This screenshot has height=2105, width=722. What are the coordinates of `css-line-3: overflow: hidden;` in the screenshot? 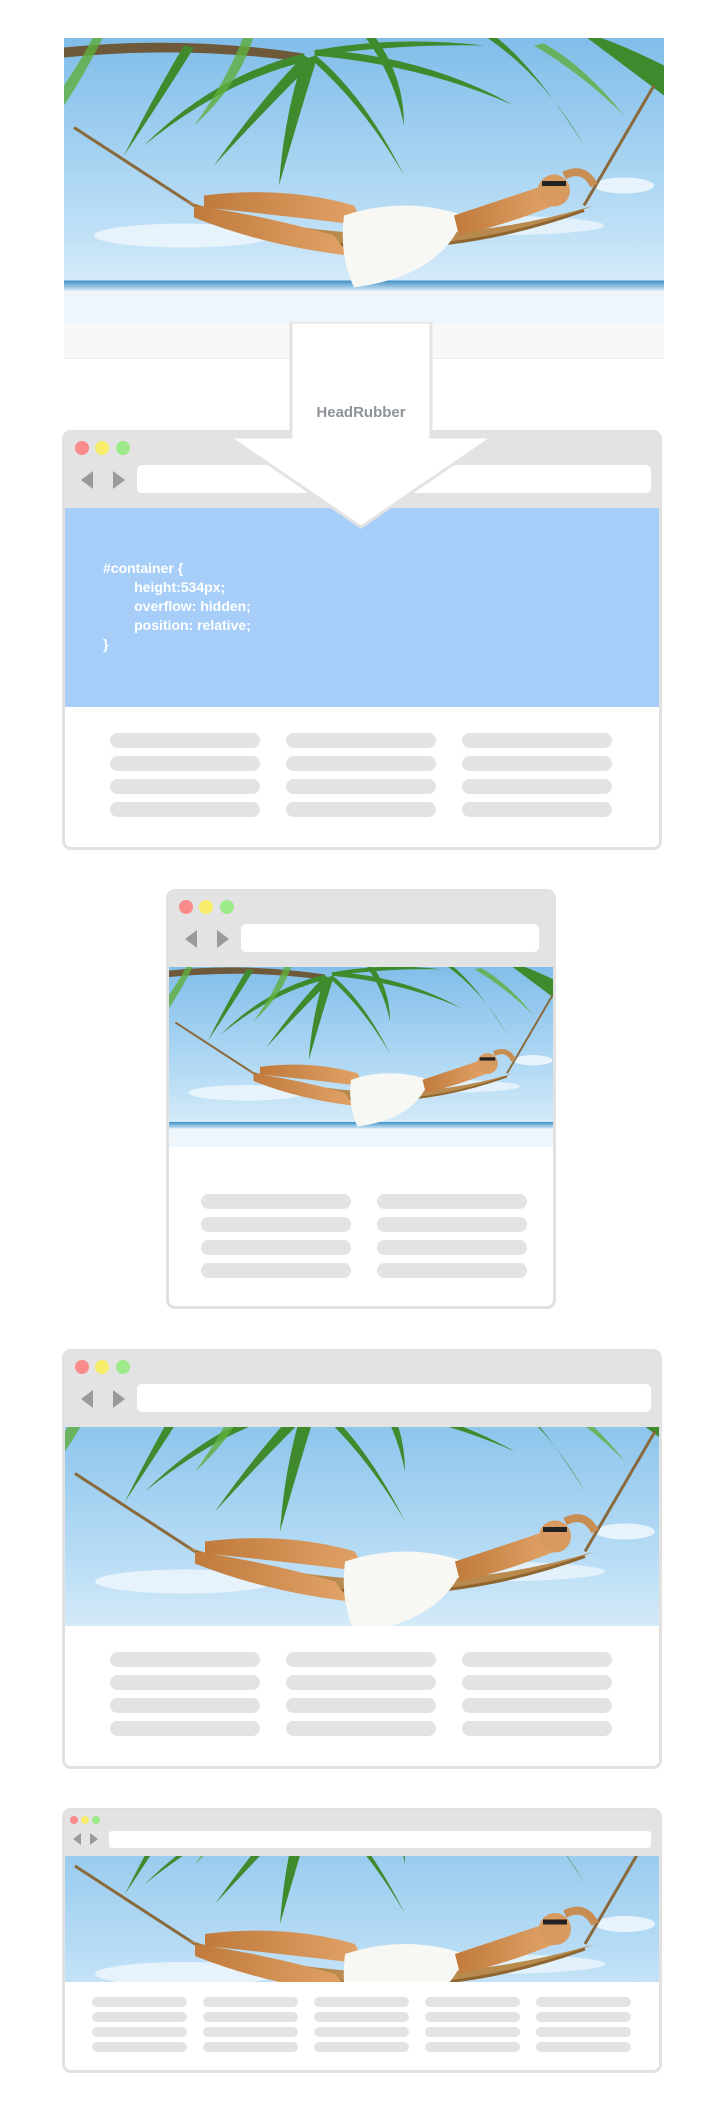 It's located at (177, 606).